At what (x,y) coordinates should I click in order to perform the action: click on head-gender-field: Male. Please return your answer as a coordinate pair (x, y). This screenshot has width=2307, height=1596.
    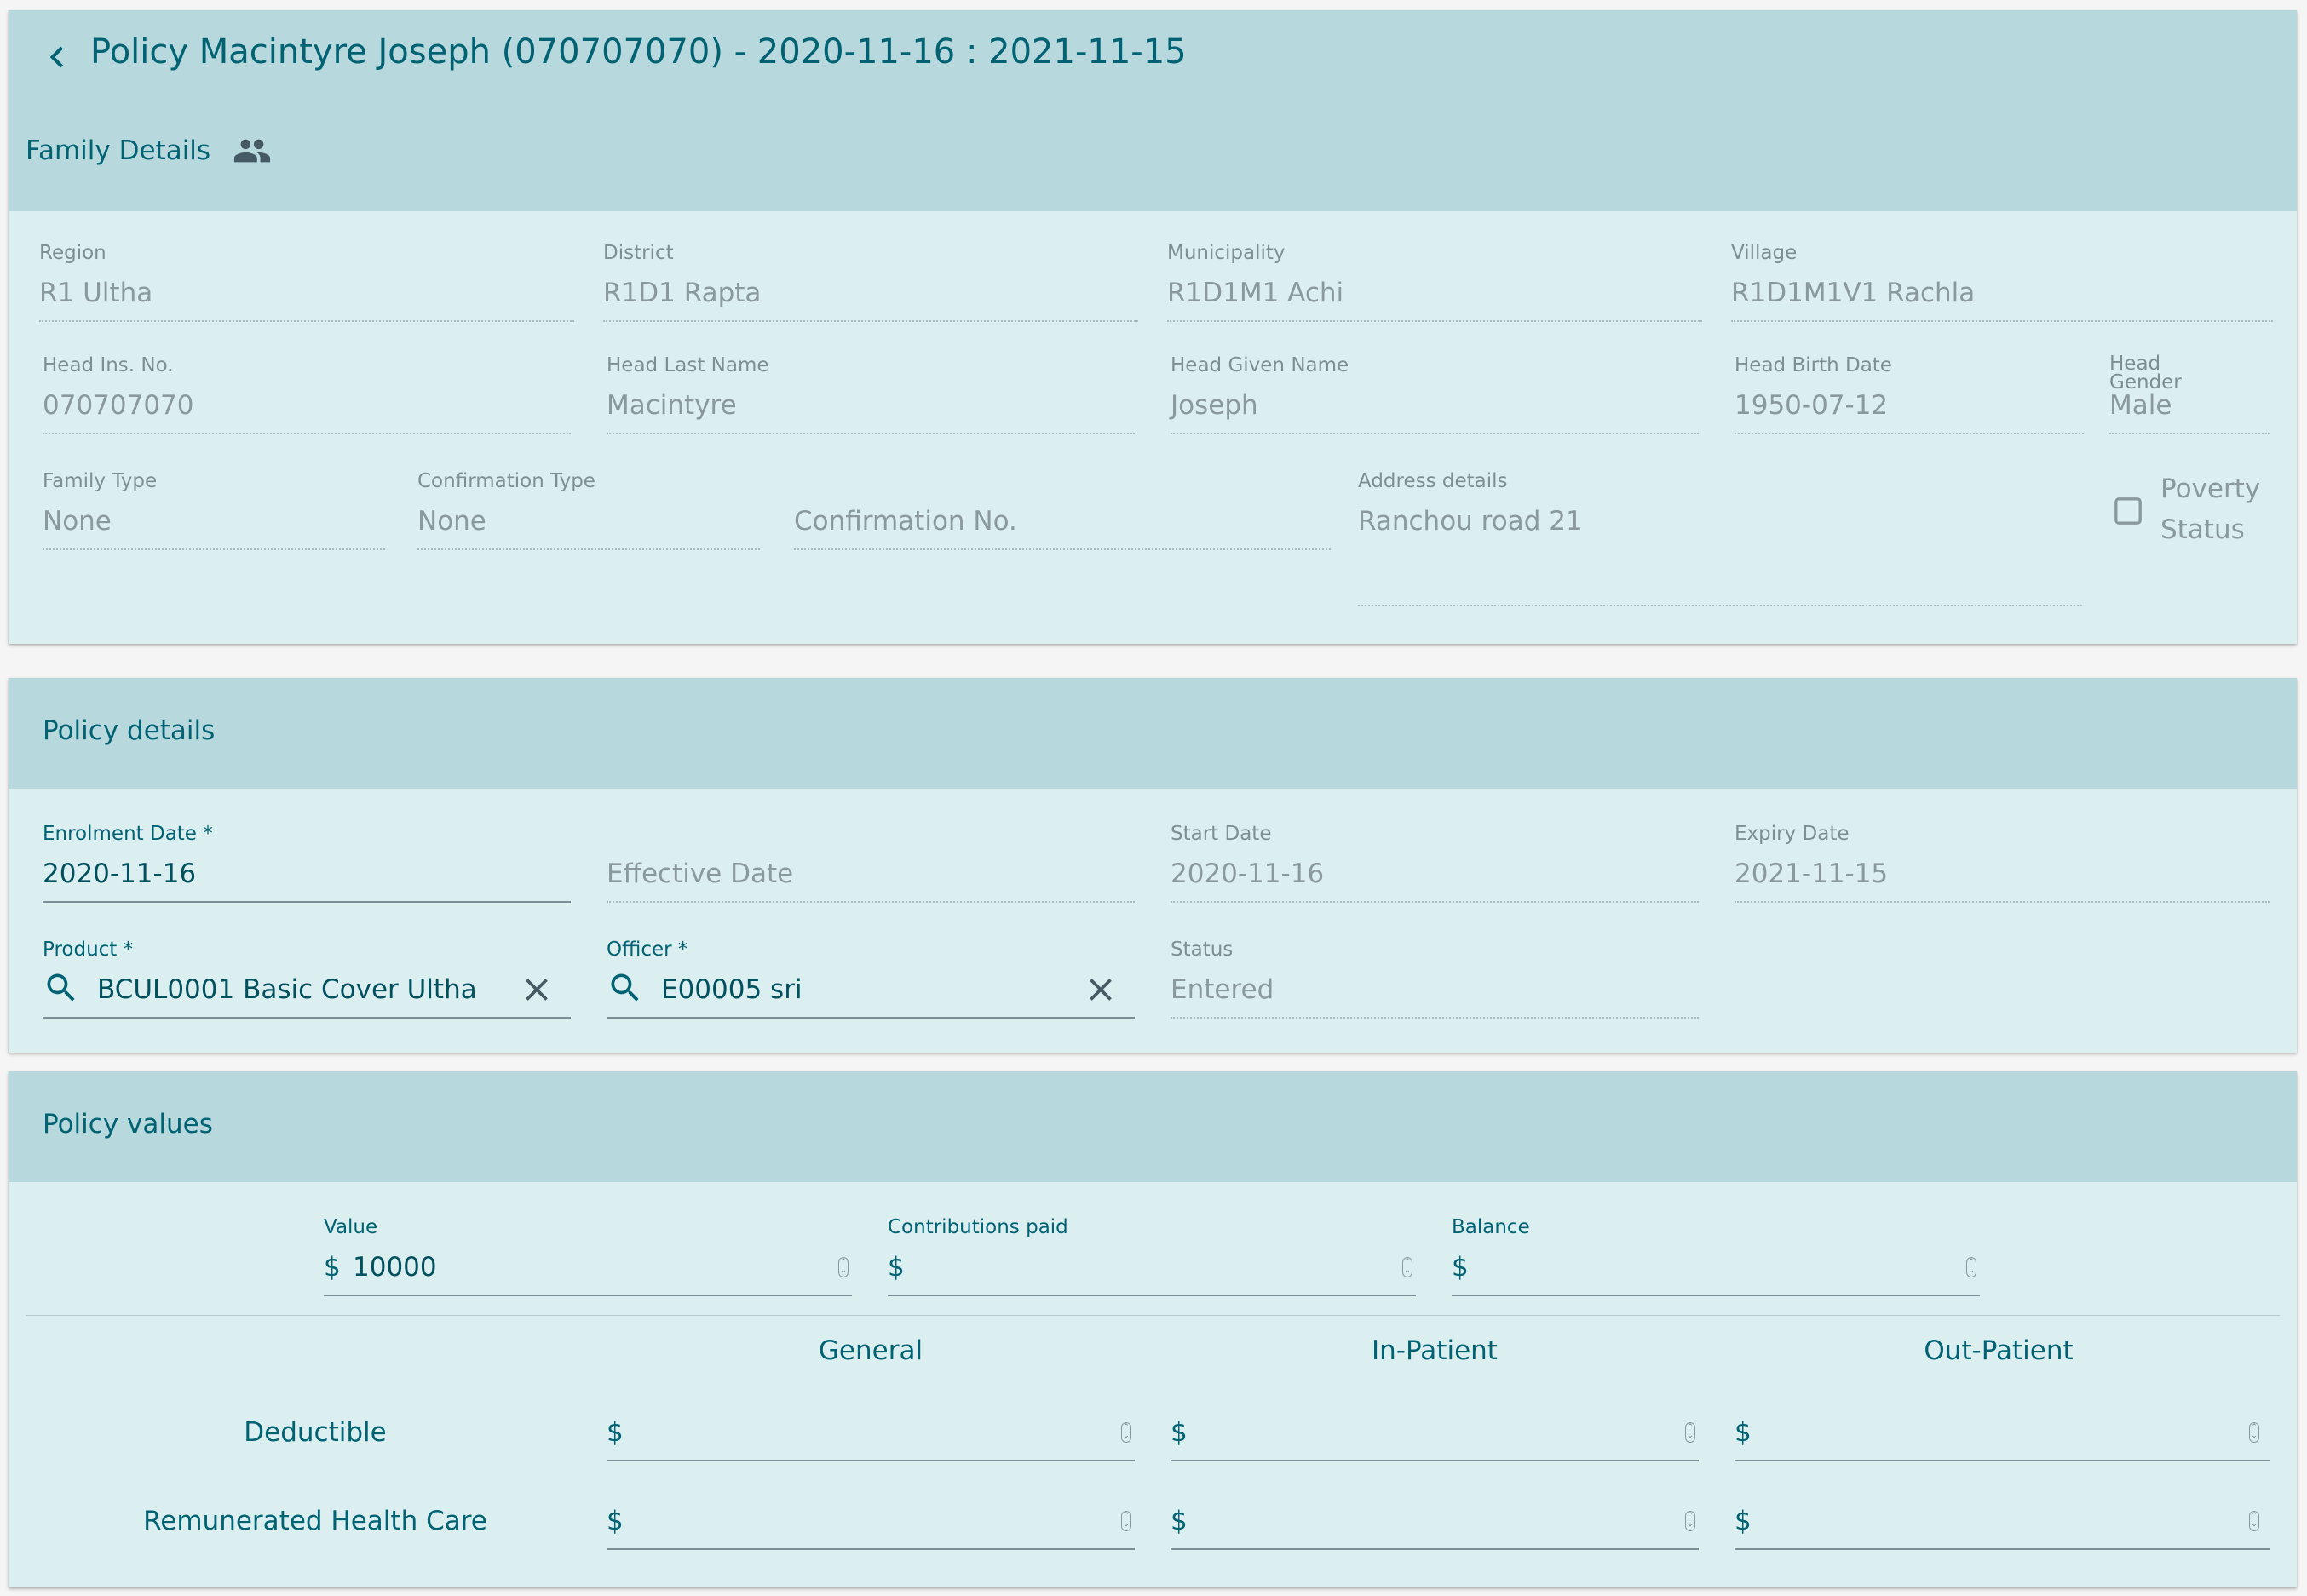
    Looking at the image, I should click on (2140, 406).